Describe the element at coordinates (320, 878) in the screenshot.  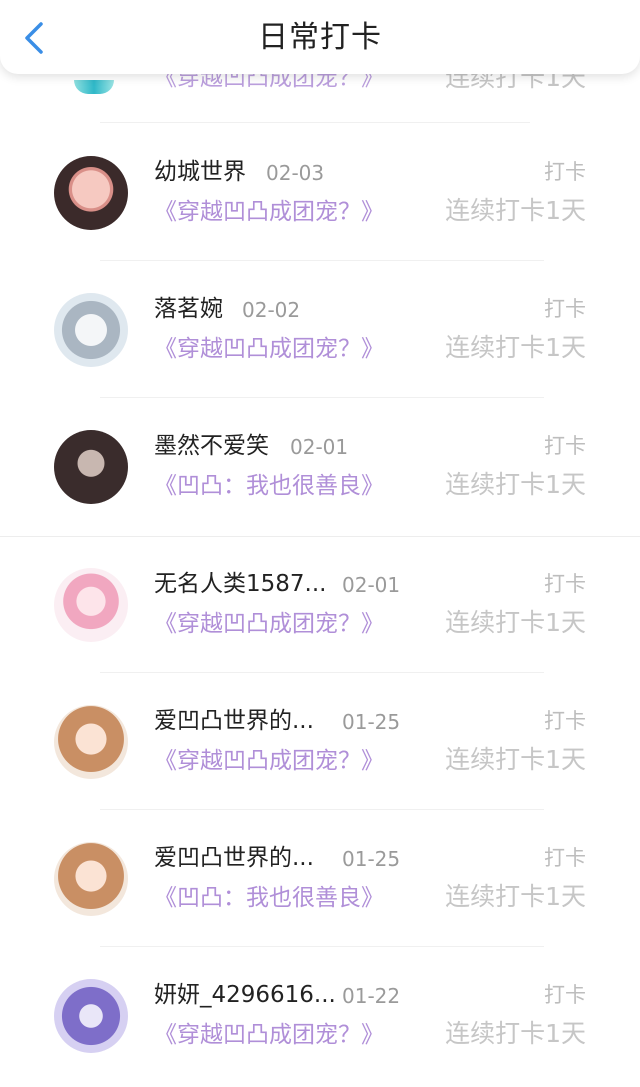
I see `list-item: 爱凹凸世界的... 01-25 打卡 《凹凸：我也很善良》 连续打卡1天` at that location.